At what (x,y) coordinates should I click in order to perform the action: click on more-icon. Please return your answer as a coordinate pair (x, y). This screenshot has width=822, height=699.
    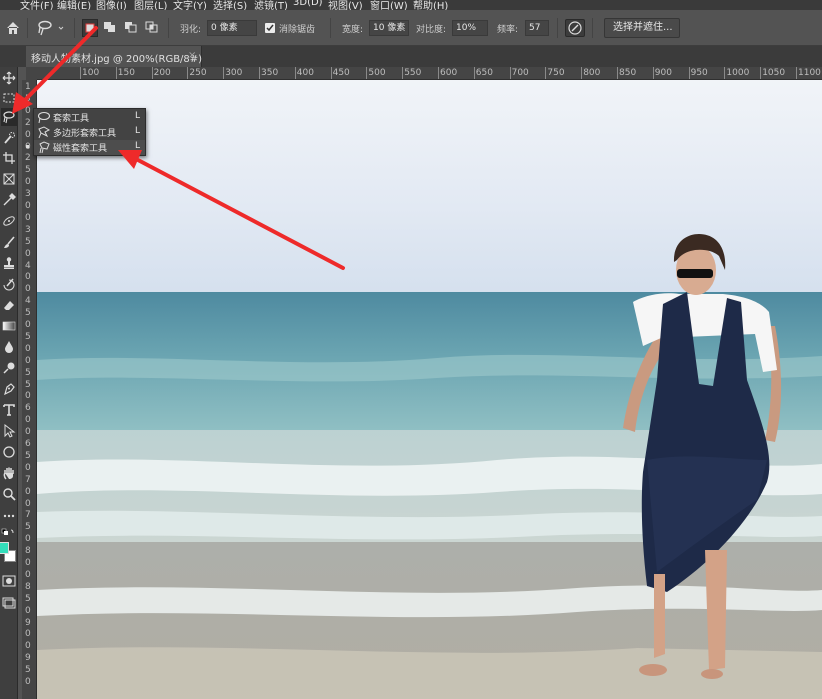
    Looking at the image, I should click on (9, 516).